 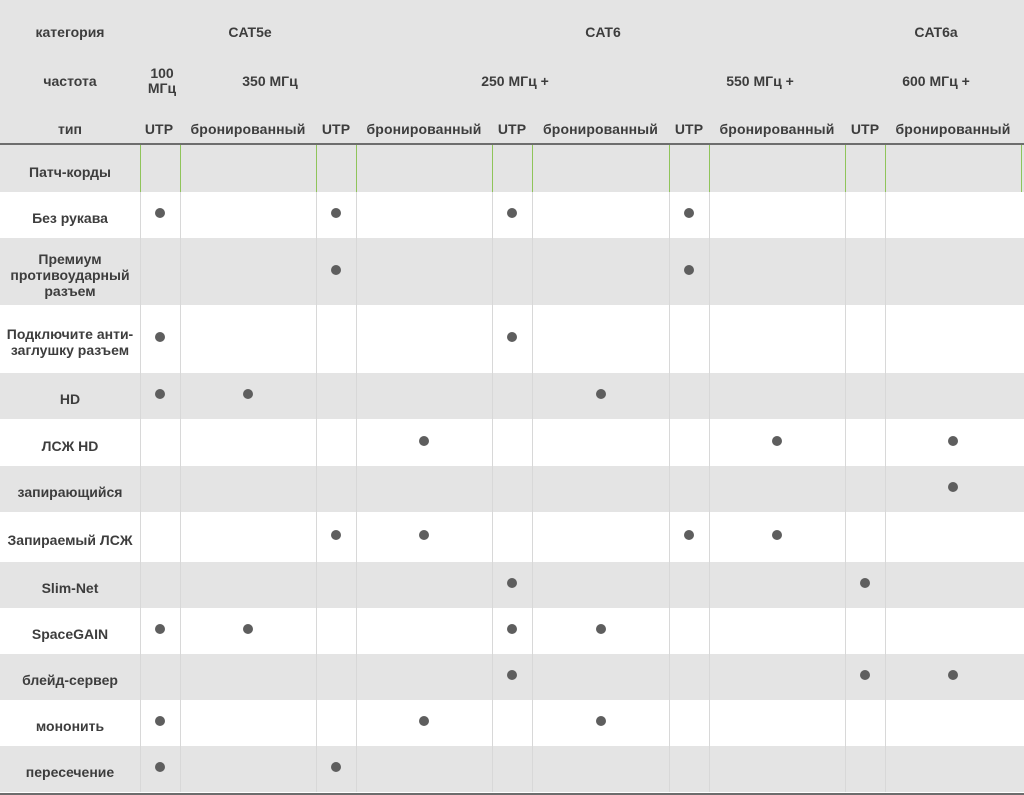 What do you see at coordinates (512, 723) in the screenshot?
I see `table-row: мононить` at bounding box center [512, 723].